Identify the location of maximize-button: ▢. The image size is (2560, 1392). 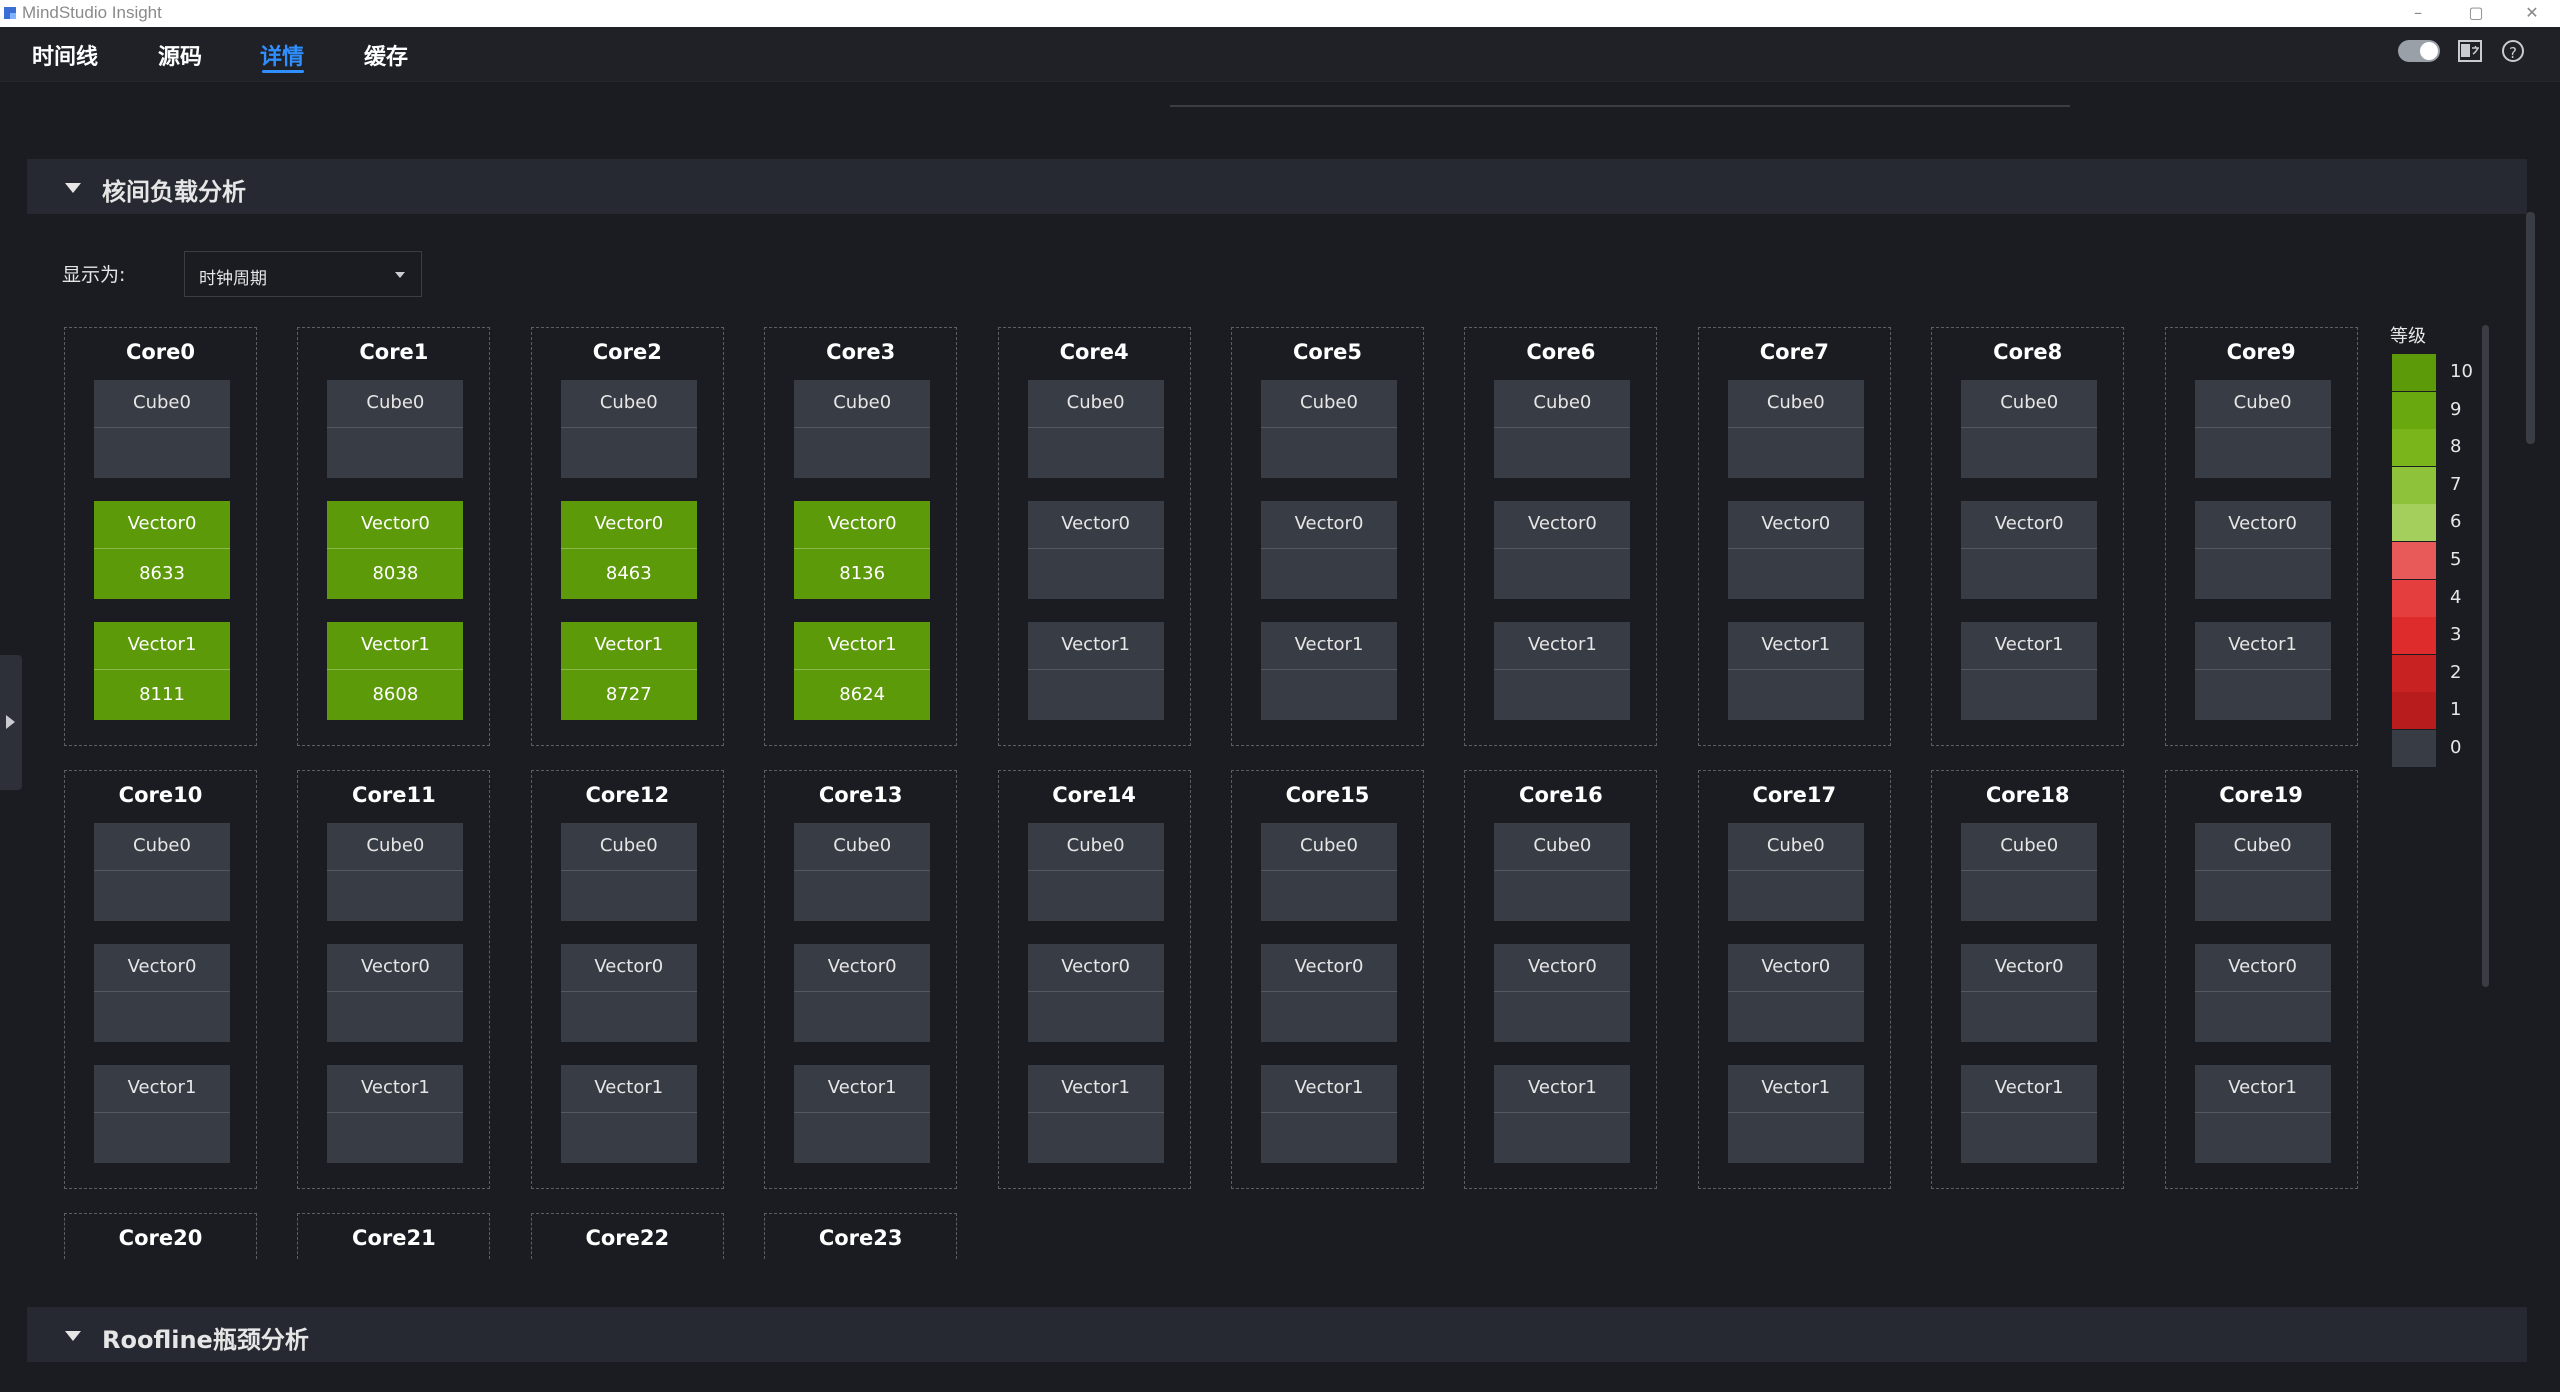
(2476, 13).